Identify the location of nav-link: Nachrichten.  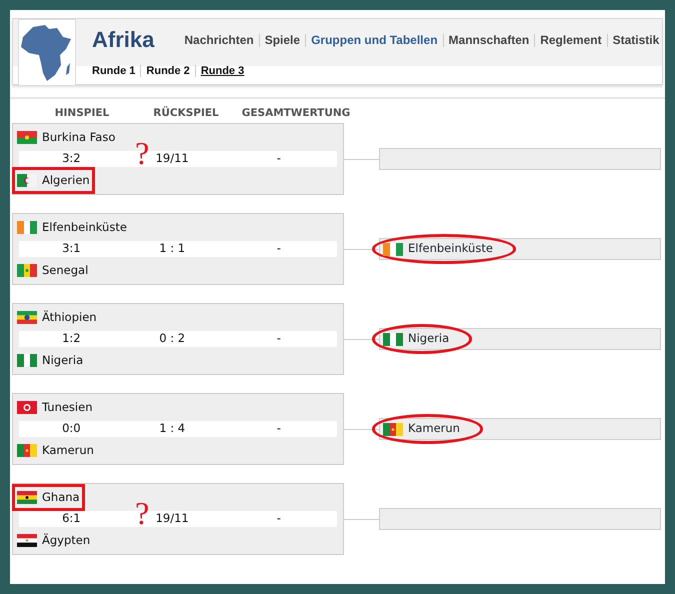
(221, 40).